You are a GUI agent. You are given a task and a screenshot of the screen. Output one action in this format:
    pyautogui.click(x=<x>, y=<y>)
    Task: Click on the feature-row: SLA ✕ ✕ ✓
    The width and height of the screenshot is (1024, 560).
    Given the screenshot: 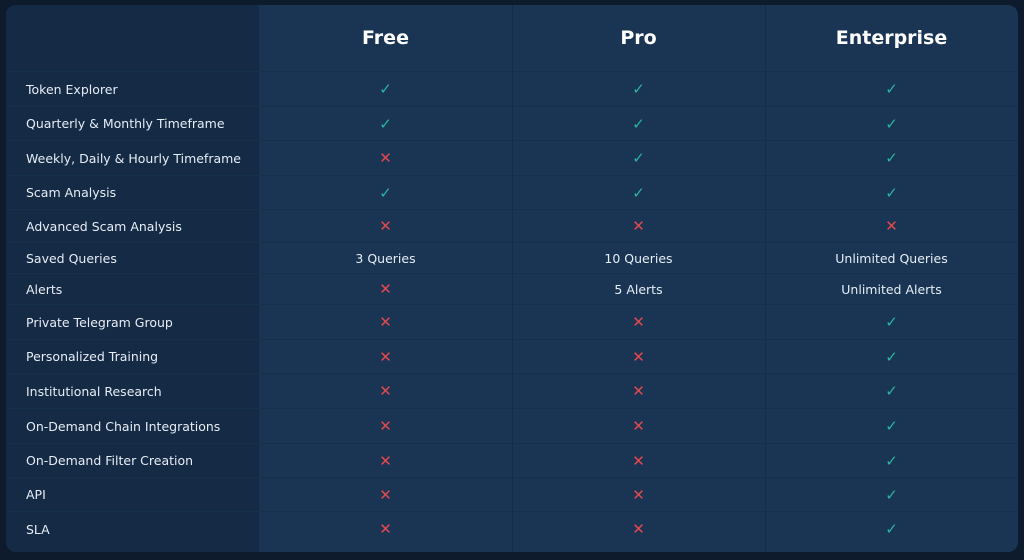 What is the action you would take?
    pyautogui.click(x=512, y=529)
    